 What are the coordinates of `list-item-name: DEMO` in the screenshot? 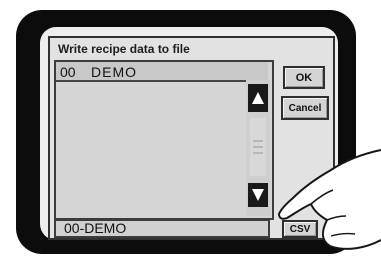 It's located at (114, 72).